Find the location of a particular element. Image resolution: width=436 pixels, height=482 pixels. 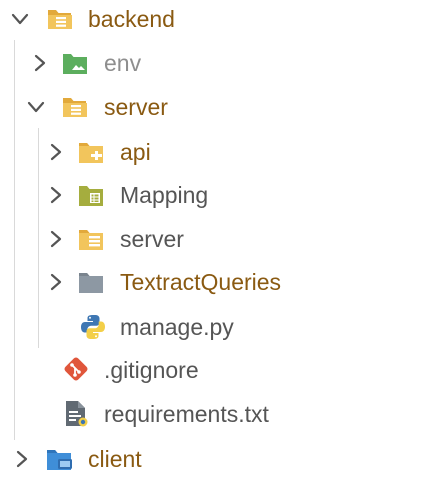

tree-item-manage-py: manage.py is located at coordinates (218, 327).